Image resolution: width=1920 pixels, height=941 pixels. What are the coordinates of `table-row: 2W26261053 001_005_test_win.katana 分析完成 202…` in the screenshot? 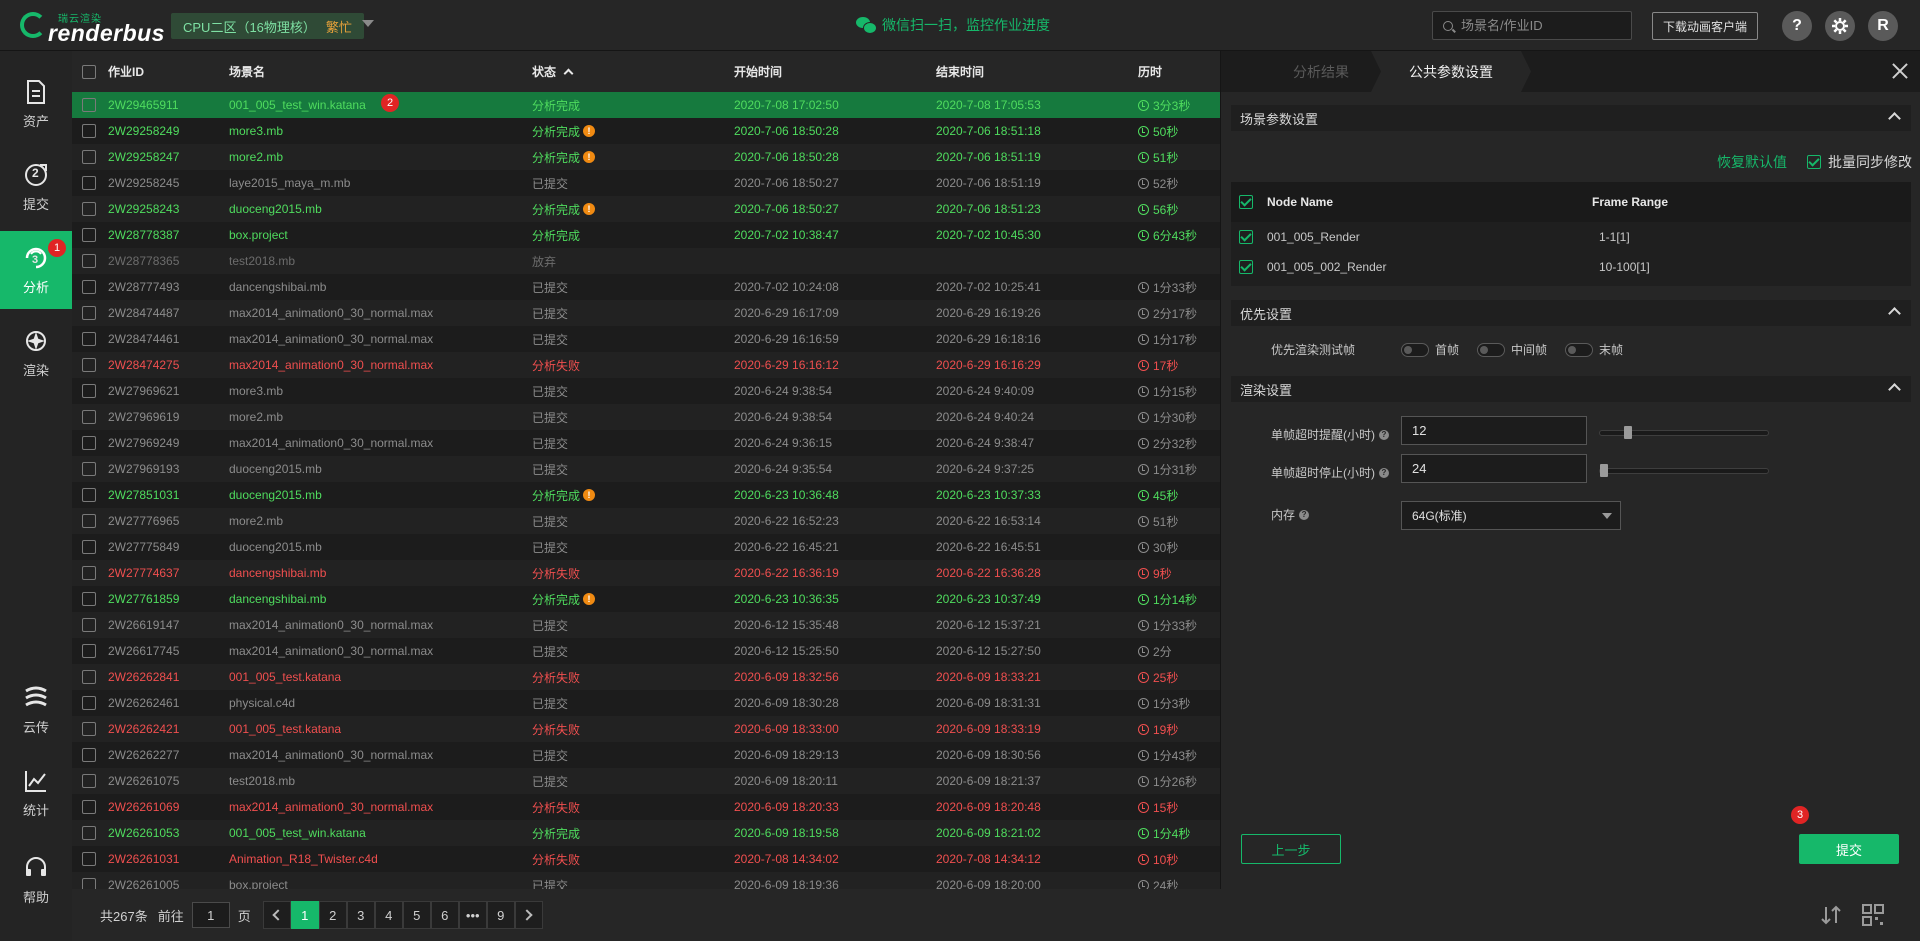 It's located at (646, 833).